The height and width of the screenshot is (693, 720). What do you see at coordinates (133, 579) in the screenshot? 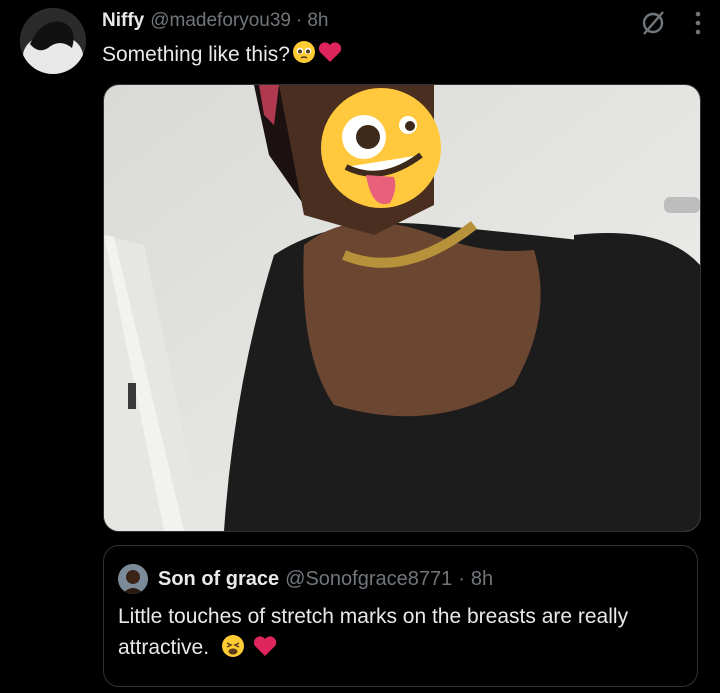
I see `quote-author-avatar` at bounding box center [133, 579].